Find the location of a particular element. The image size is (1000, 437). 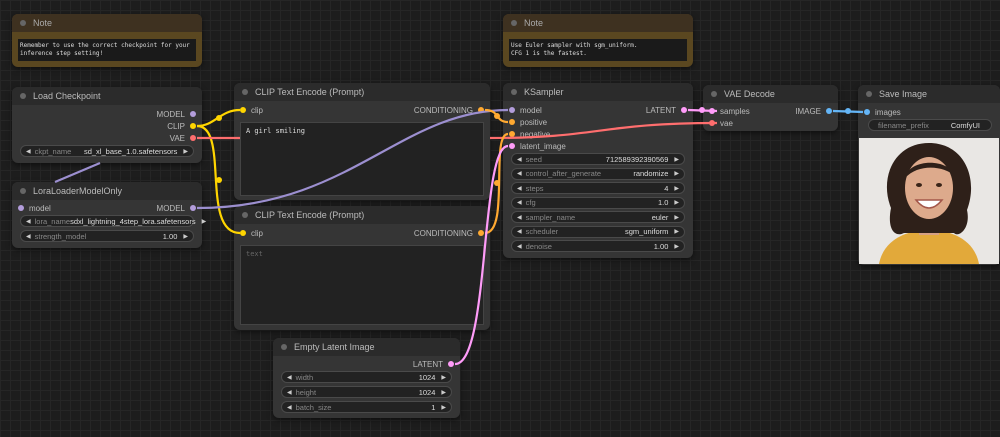

batch-size-widget: ◀ batch_size 1 ▶ is located at coordinates (366, 407).